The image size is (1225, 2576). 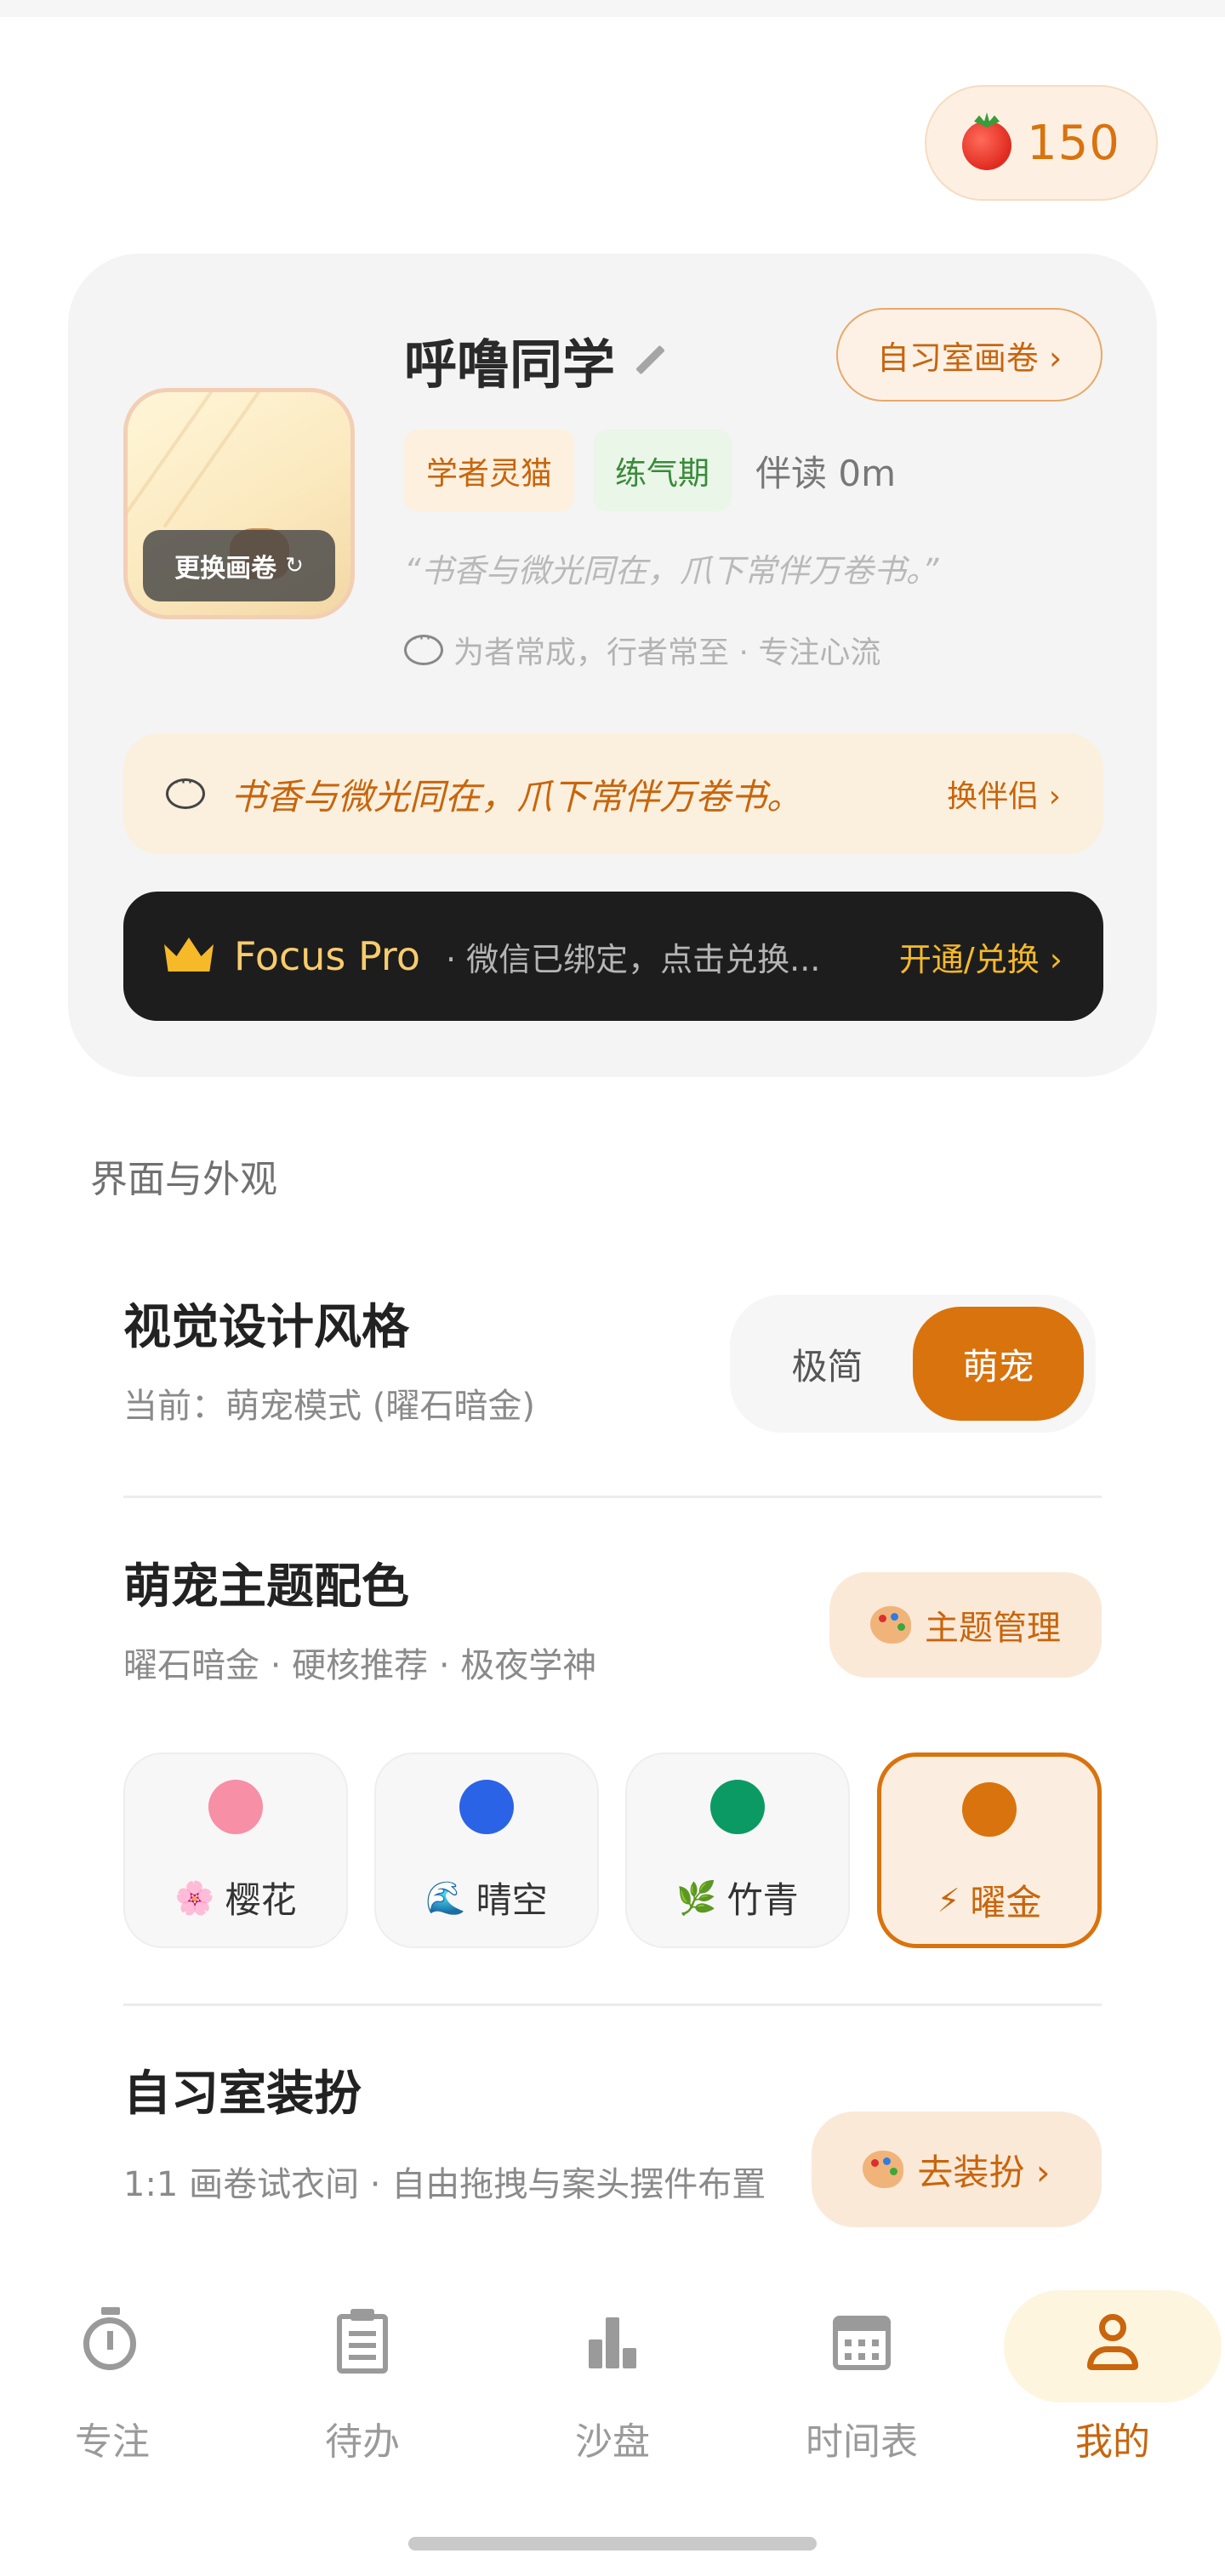 I want to click on nav-item-focus: 专注, so click(x=112, y=2365).